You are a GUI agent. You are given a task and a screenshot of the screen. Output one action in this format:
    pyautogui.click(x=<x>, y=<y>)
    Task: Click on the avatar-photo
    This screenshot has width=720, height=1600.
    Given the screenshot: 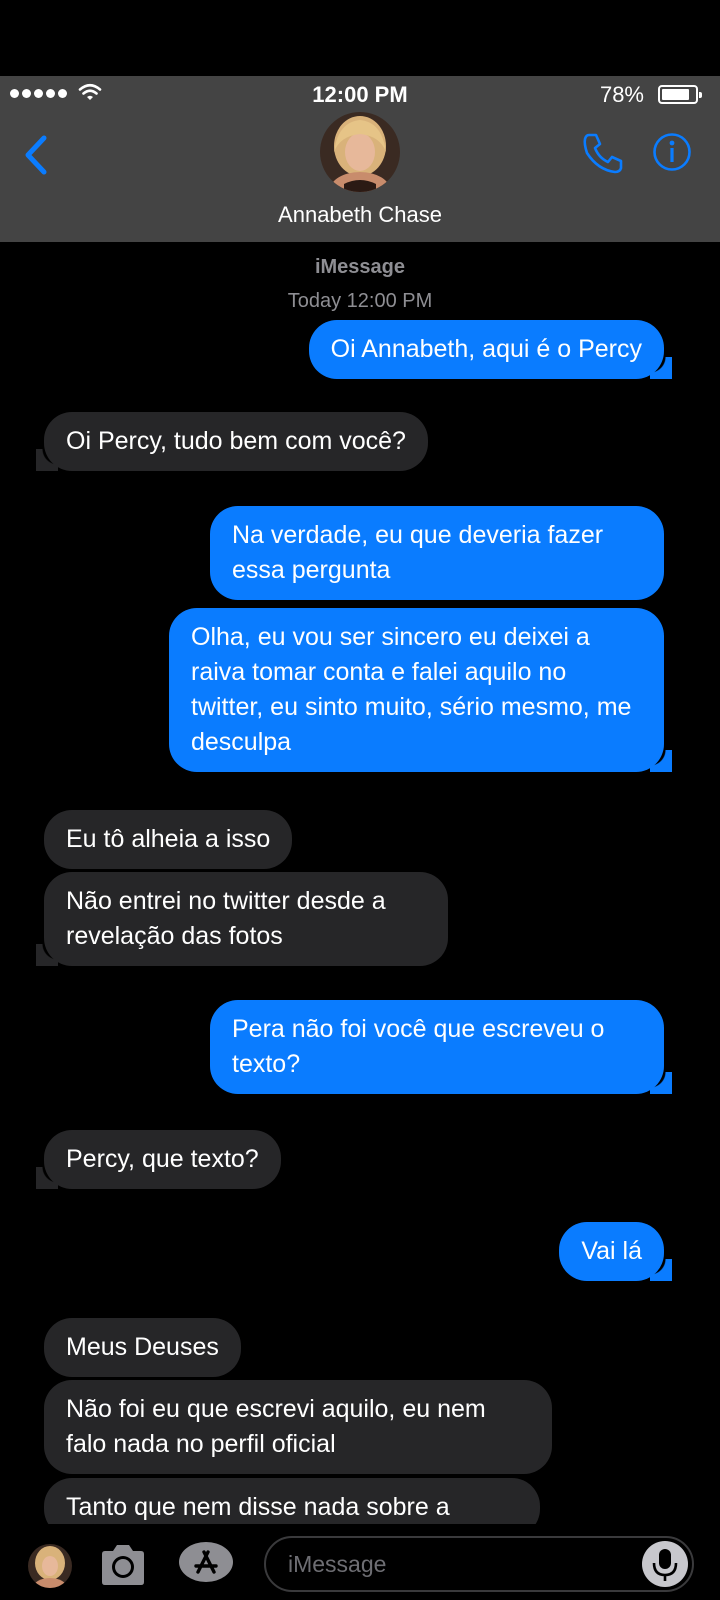 What is the action you would take?
    pyautogui.click(x=360, y=152)
    